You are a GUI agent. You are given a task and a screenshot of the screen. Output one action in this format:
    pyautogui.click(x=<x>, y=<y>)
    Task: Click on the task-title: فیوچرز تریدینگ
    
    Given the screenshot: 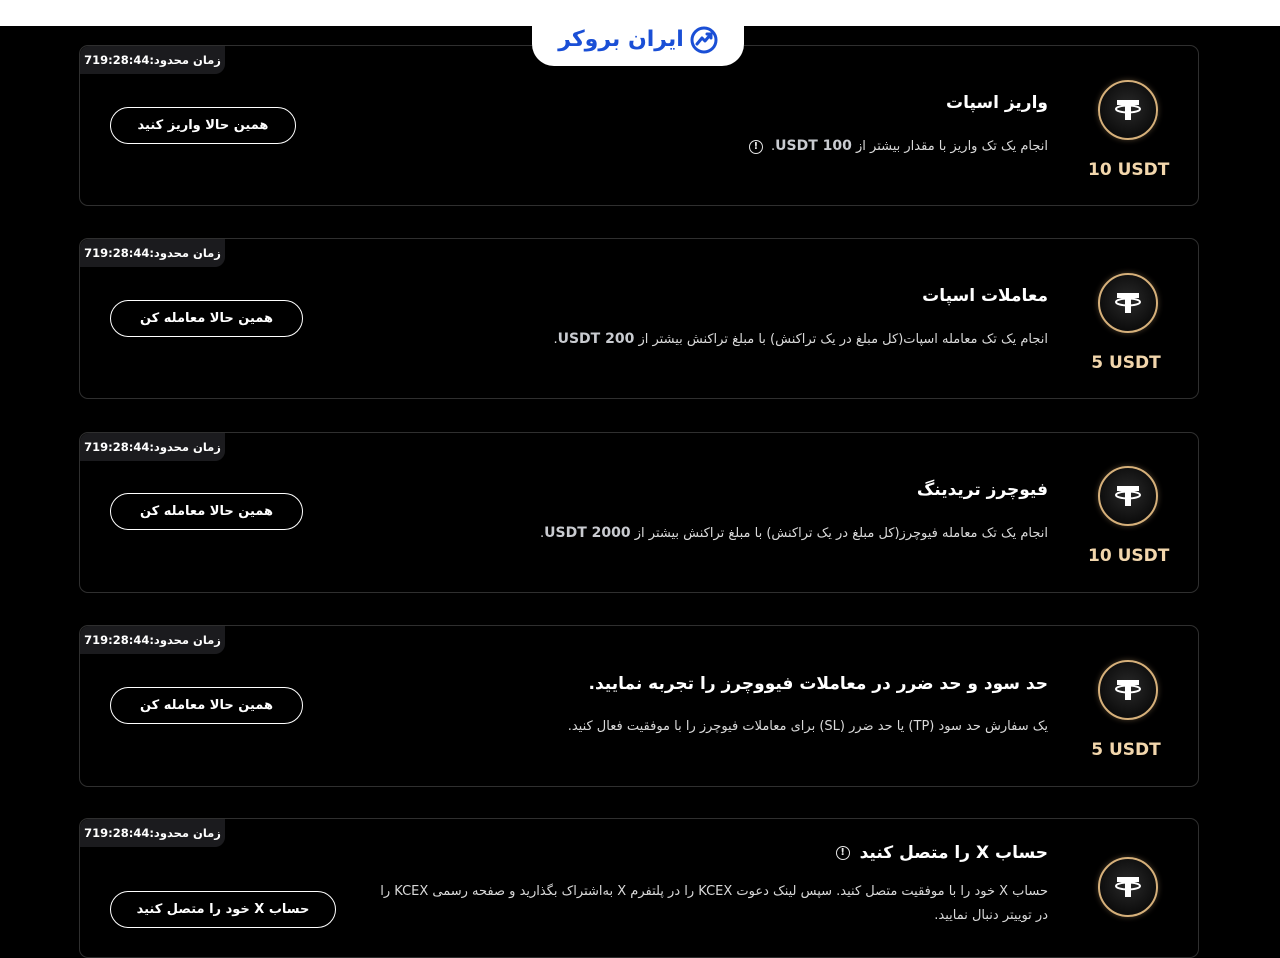 What is the action you would take?
    pyautogui.click(x=982, y=490)
    